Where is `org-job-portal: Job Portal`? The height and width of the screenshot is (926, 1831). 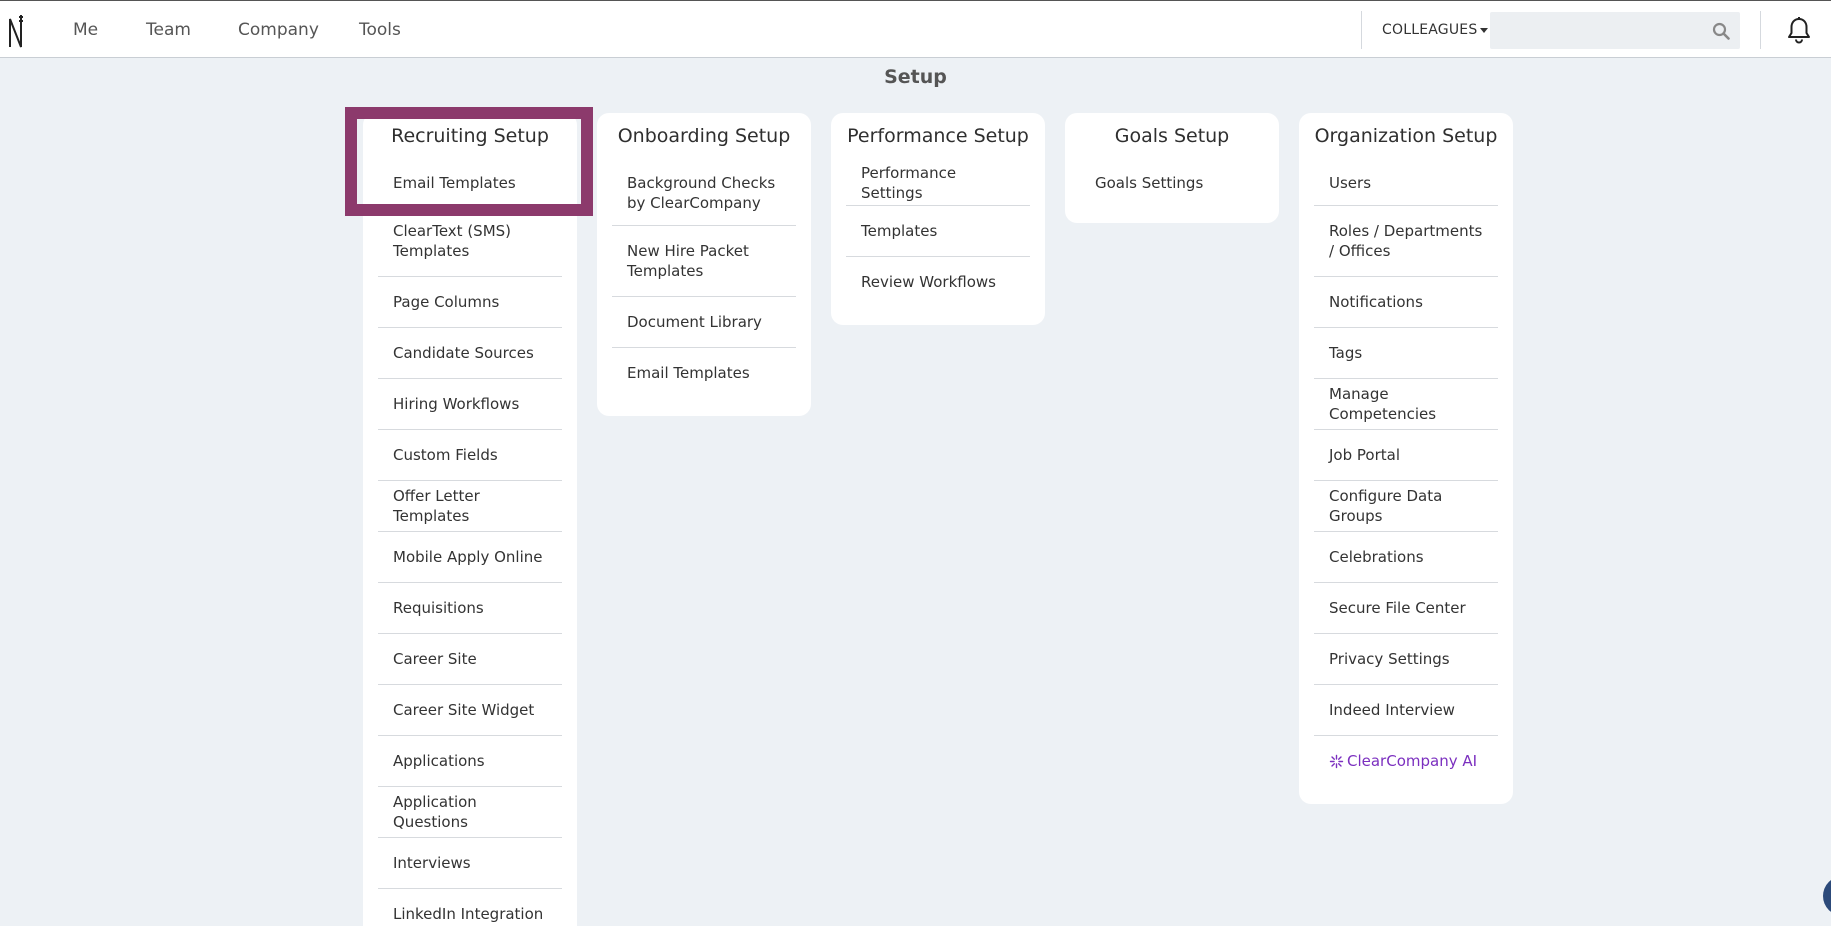 org-job-portal: Job Portal is located at coordinates (1406, 454).